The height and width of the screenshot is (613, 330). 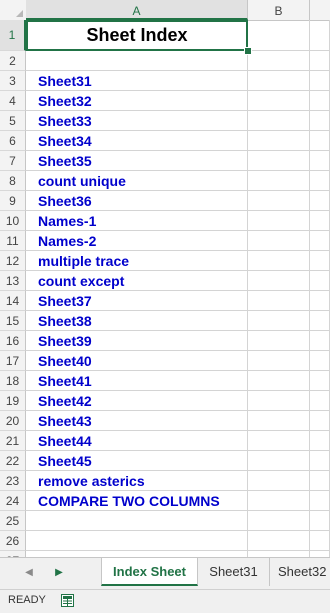 What do you see at coordinates (13, 181) in the screenshot?
I see `row-header: 8` at bounding box center [13, 181].